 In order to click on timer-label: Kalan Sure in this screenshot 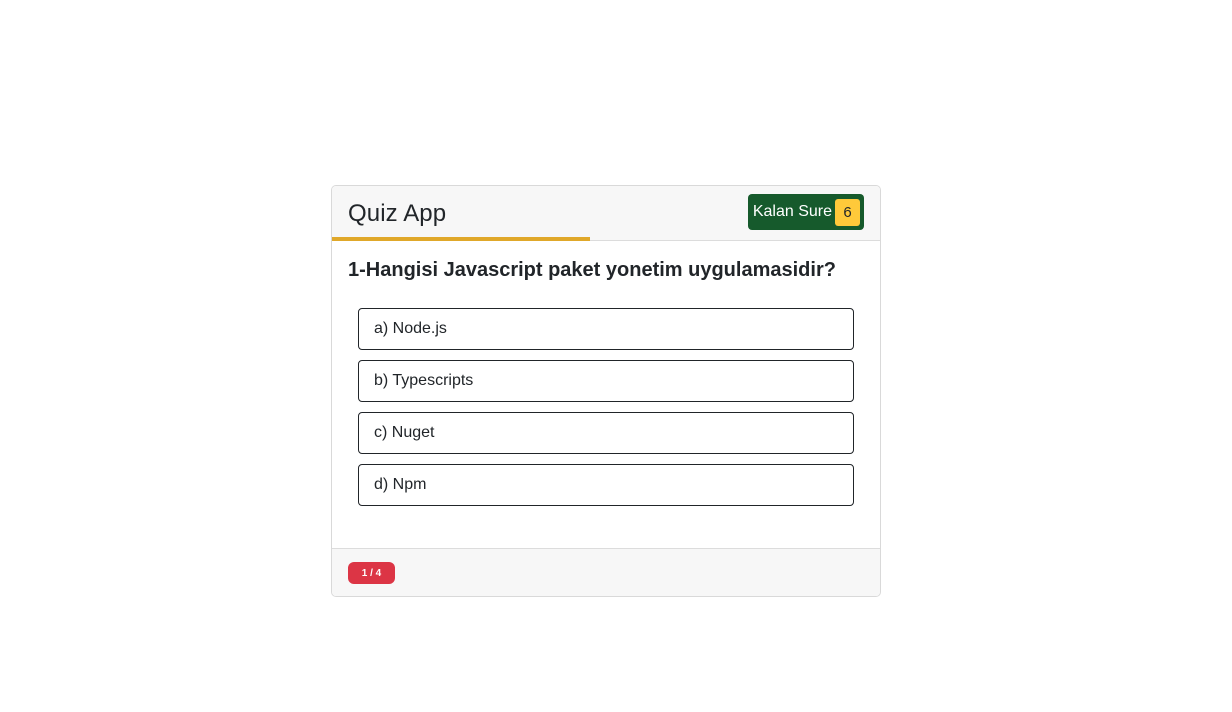, I will do `click(792, 211)`.